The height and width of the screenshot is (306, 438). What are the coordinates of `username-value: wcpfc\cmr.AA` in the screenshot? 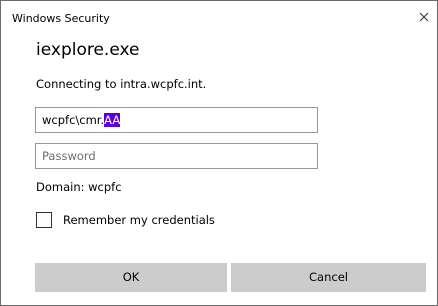 It's located at (81, 120).